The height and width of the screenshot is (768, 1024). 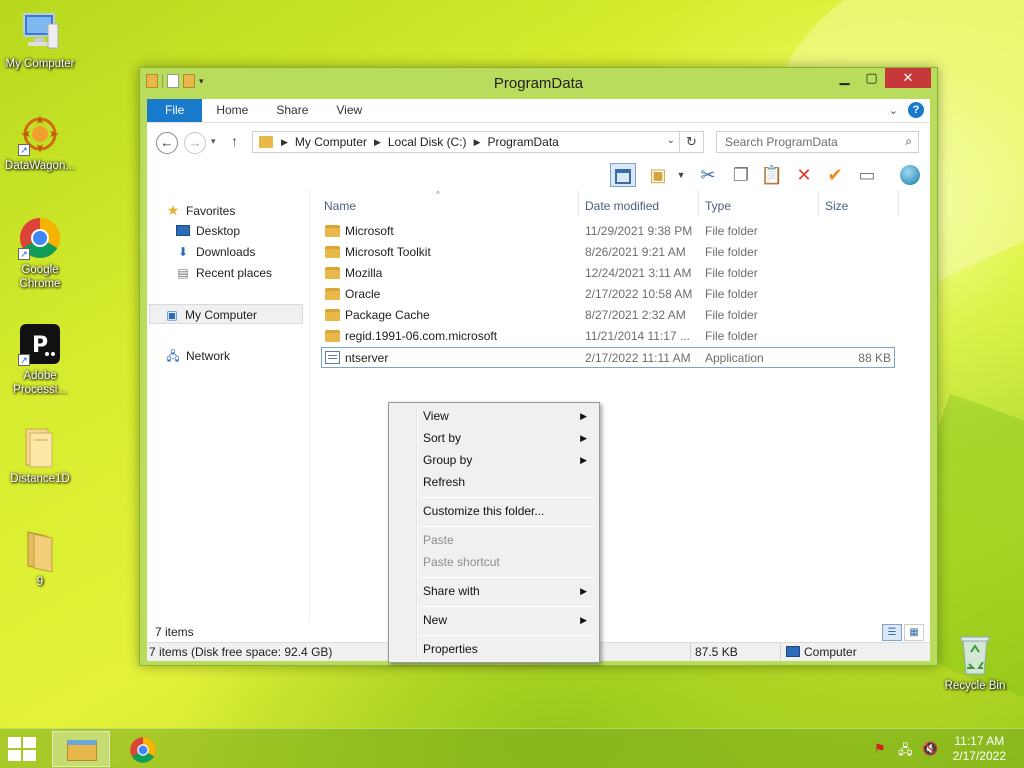 I want to click on nav-my-computer: ▣ My Computer, so click(x=226, y=314).